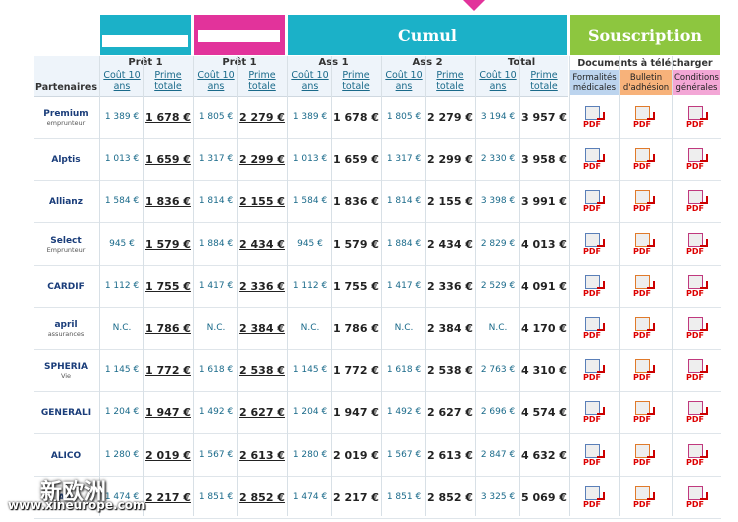 This screenshot has height=522, width=738. What do you see at coordinates (646, 82) in the screenshot?
I see `doc-bulletin-header: Bulletin d'adhésion` at bounding box center [646, 82].